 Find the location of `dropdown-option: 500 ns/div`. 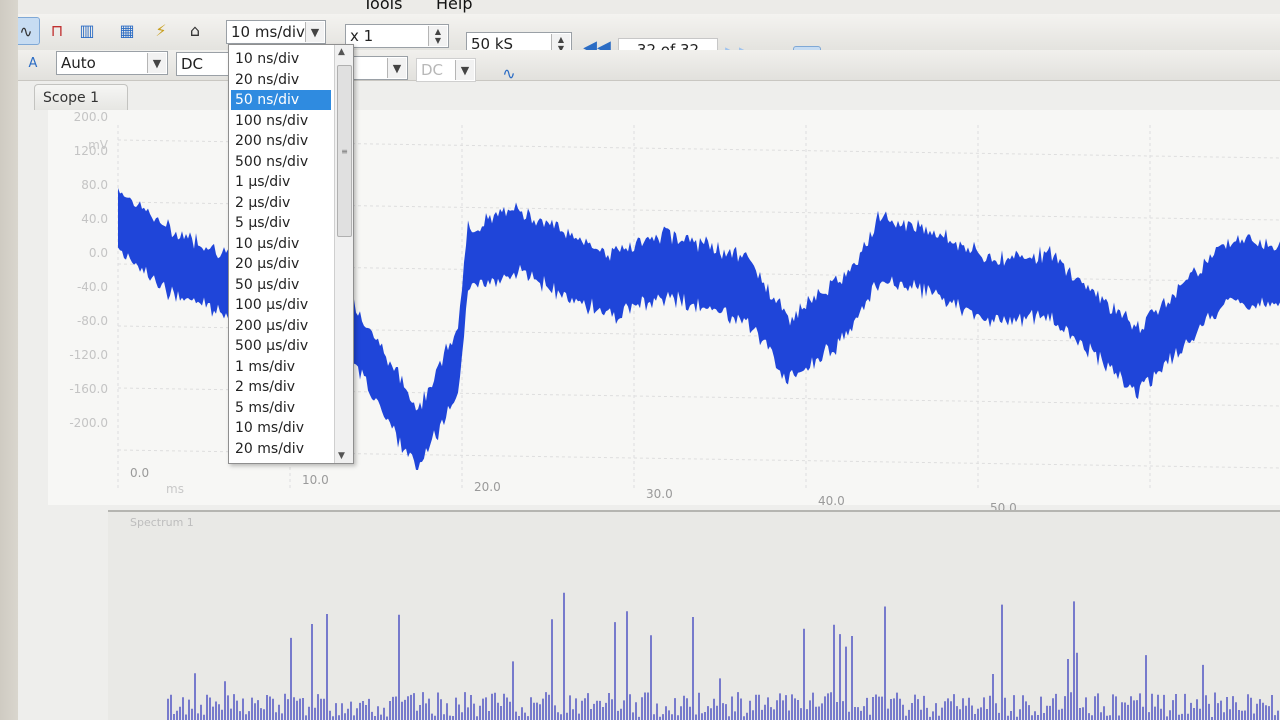

dropdown-option: 500 ns/div is located at coordinates (281, 162).